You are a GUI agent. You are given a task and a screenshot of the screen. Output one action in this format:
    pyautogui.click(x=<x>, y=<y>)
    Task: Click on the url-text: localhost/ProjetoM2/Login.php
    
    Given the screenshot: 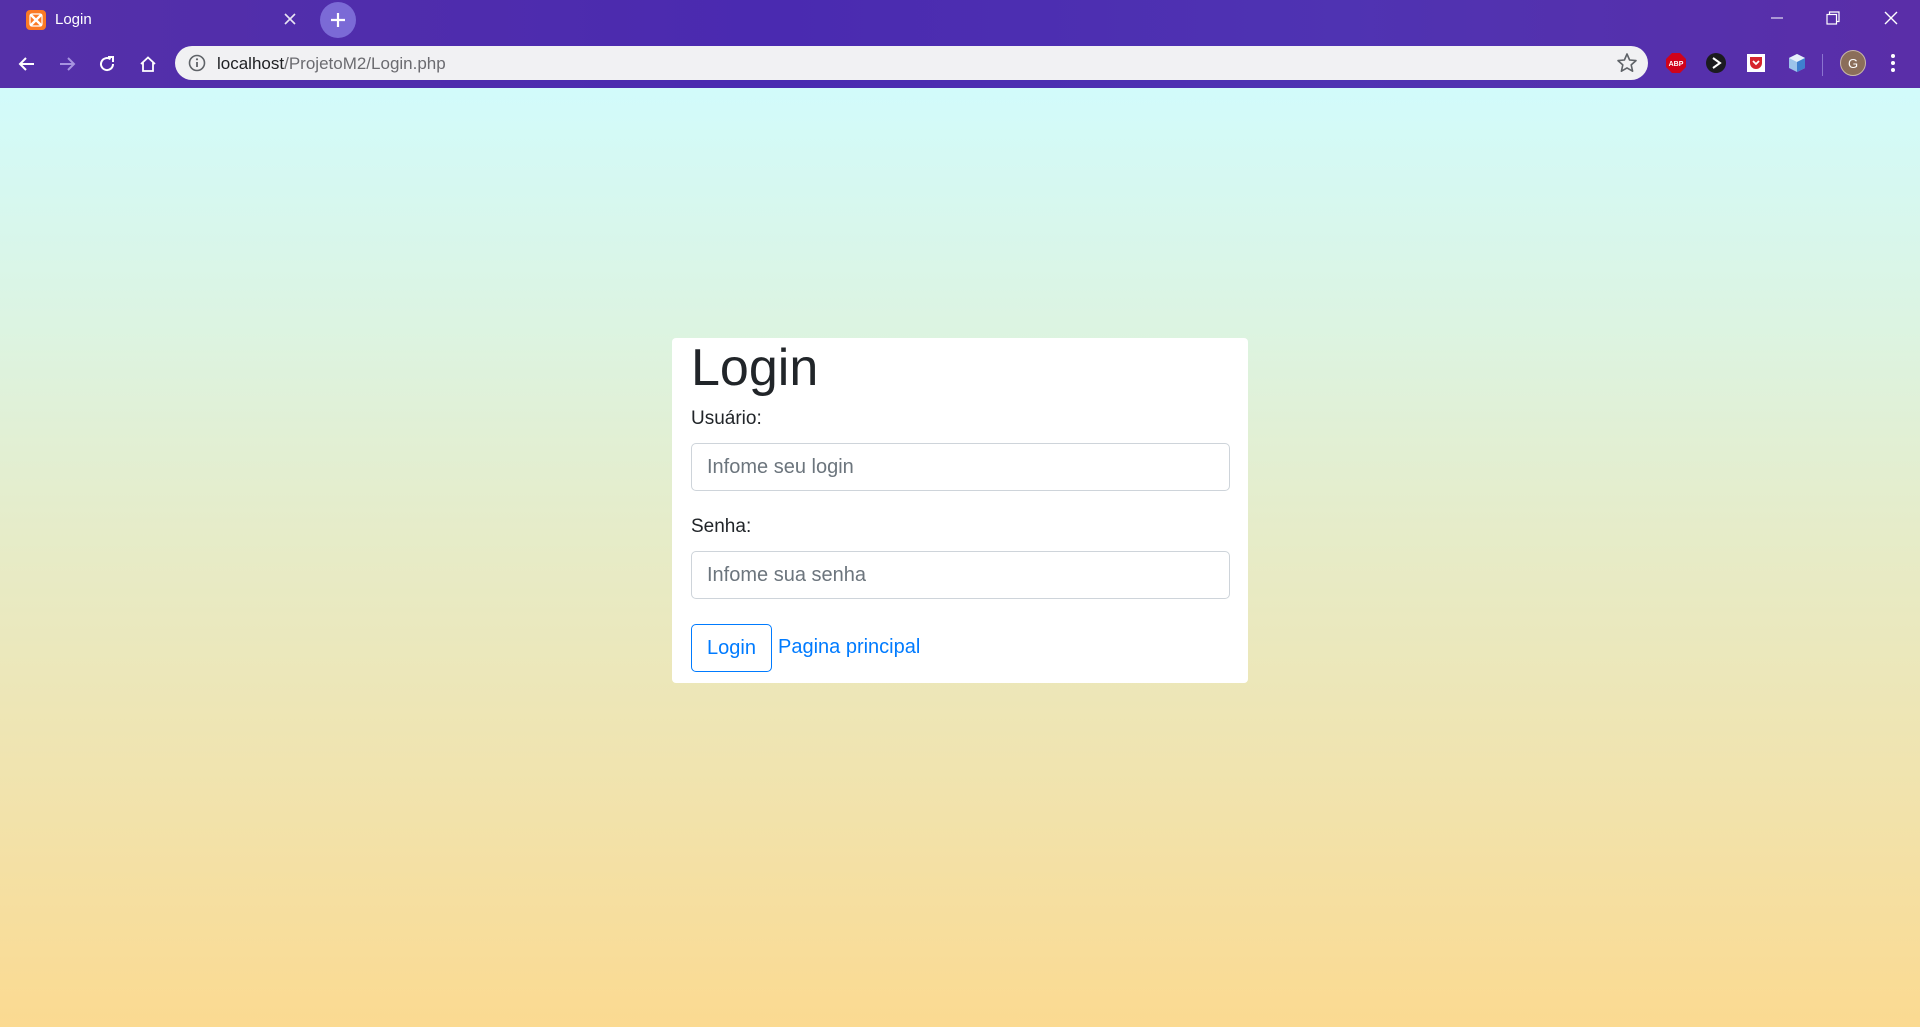 What is the action you would take?
    pyautogui.click(x=331, y=64)
    